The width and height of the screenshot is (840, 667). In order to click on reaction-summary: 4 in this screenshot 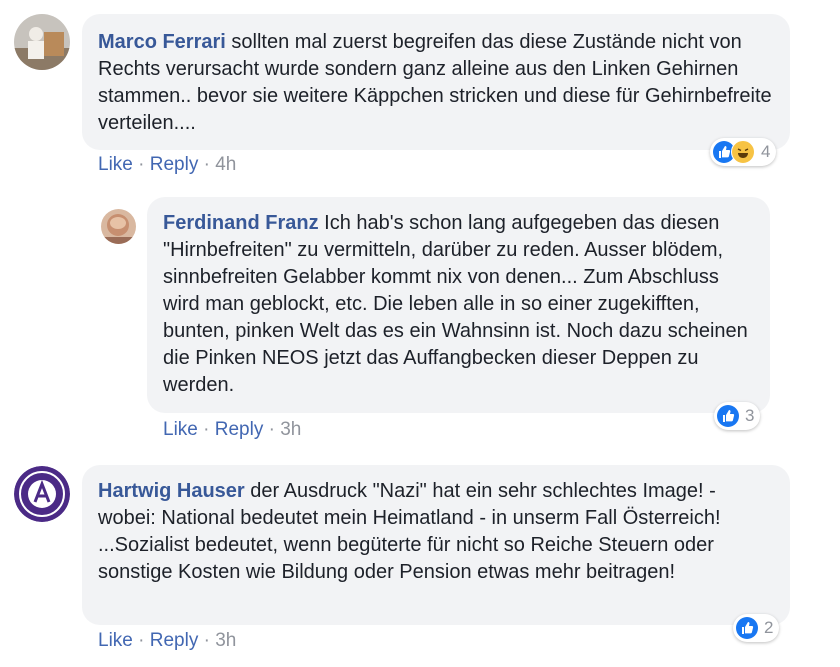, I will do `click(743, 152)`.